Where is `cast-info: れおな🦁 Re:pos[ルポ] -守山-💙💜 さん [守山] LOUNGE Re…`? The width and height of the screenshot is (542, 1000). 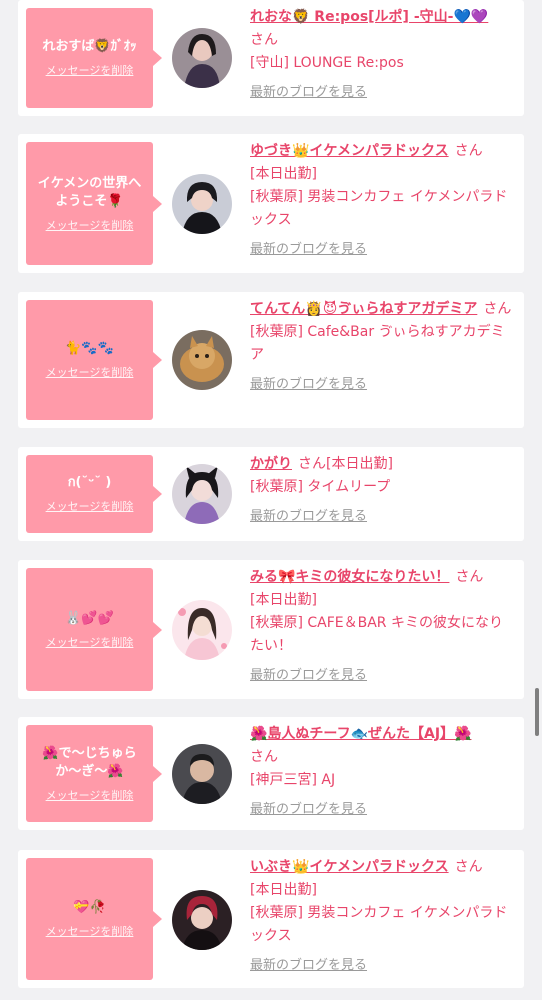 cast-info: れおな🦁 Re:pos[ルポ] -守山-💙💜 さん [守山] LOUNGE Re… is located at coordinates (382, 55).